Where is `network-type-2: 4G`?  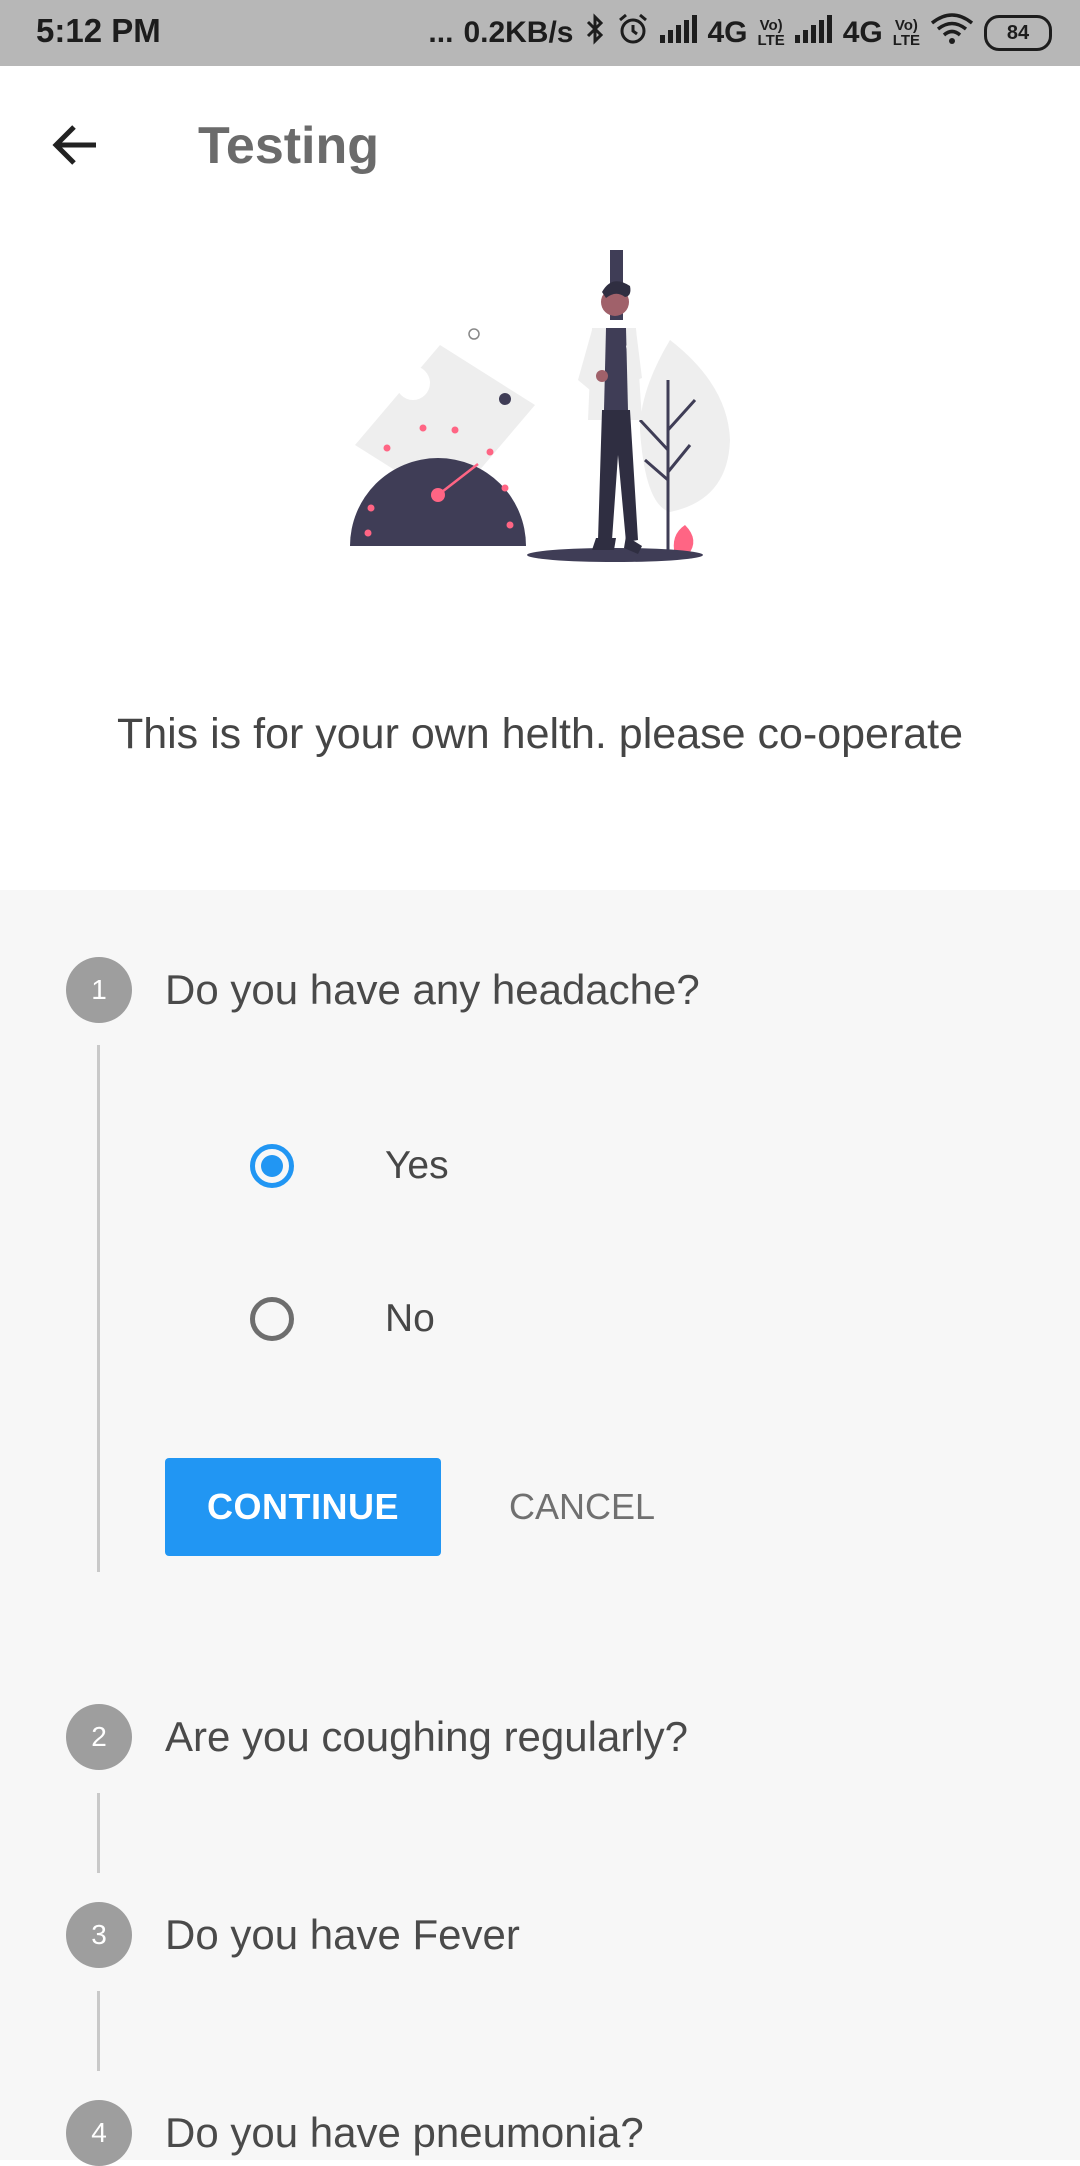
network-type-2: 4G is located at coordinates (862, 32).